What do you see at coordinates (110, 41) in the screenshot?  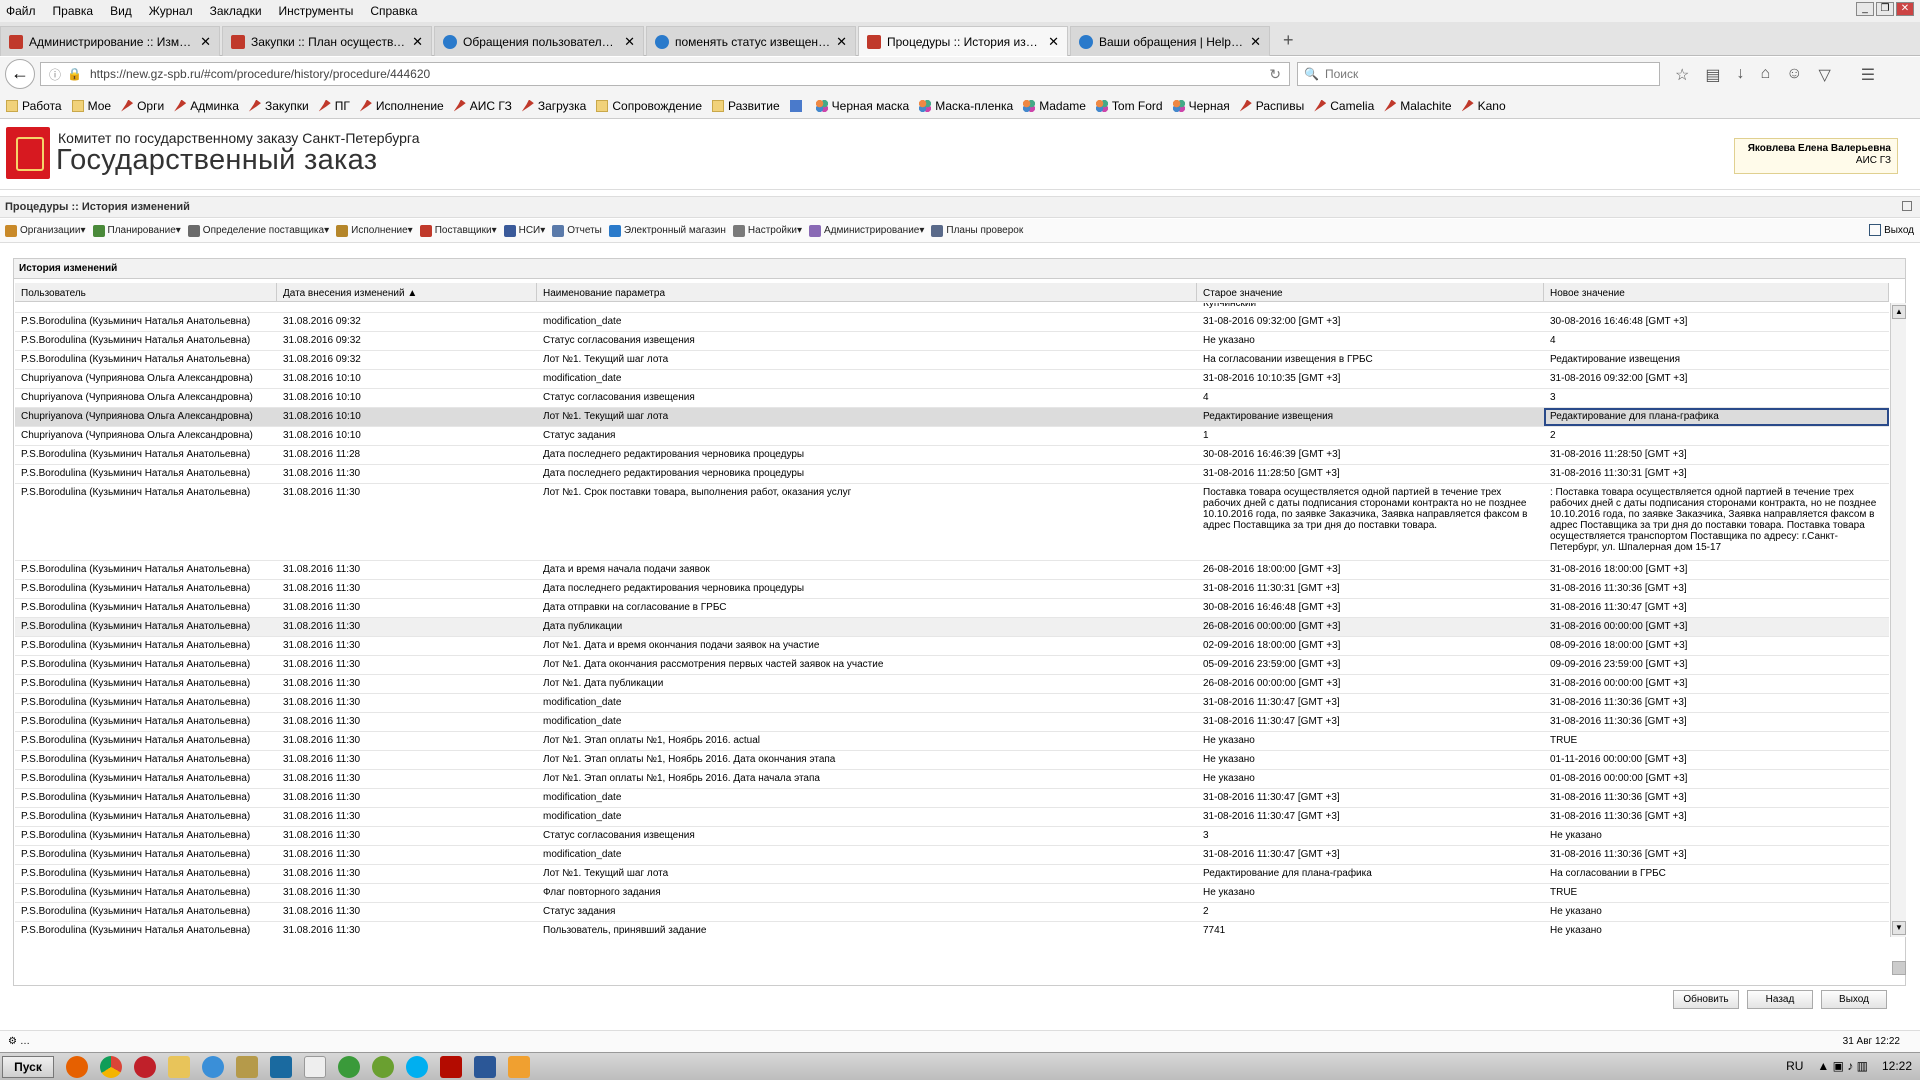 I see `browser-tab: Администрирование :: Изме... ✕` at bounding box center [110, 41].